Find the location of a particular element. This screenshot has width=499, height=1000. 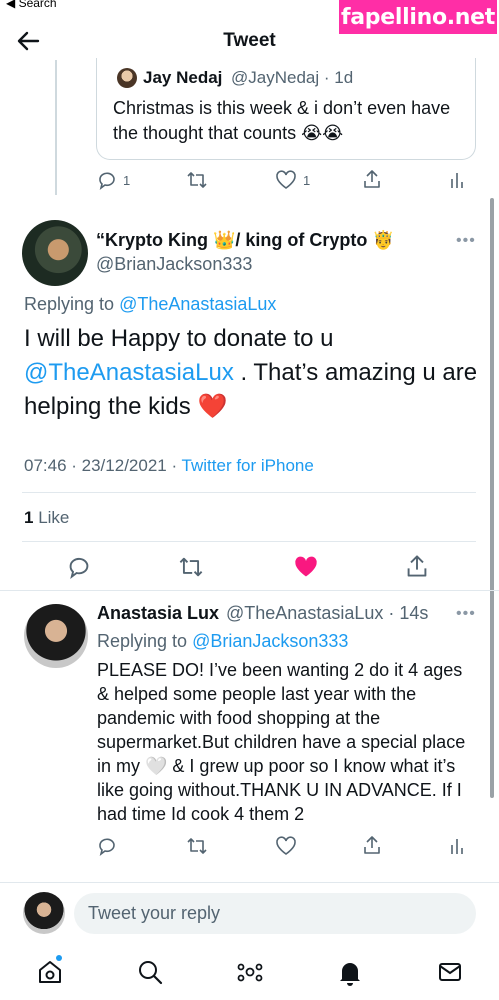

likes-label: Like is located at coordinates (51, 517).